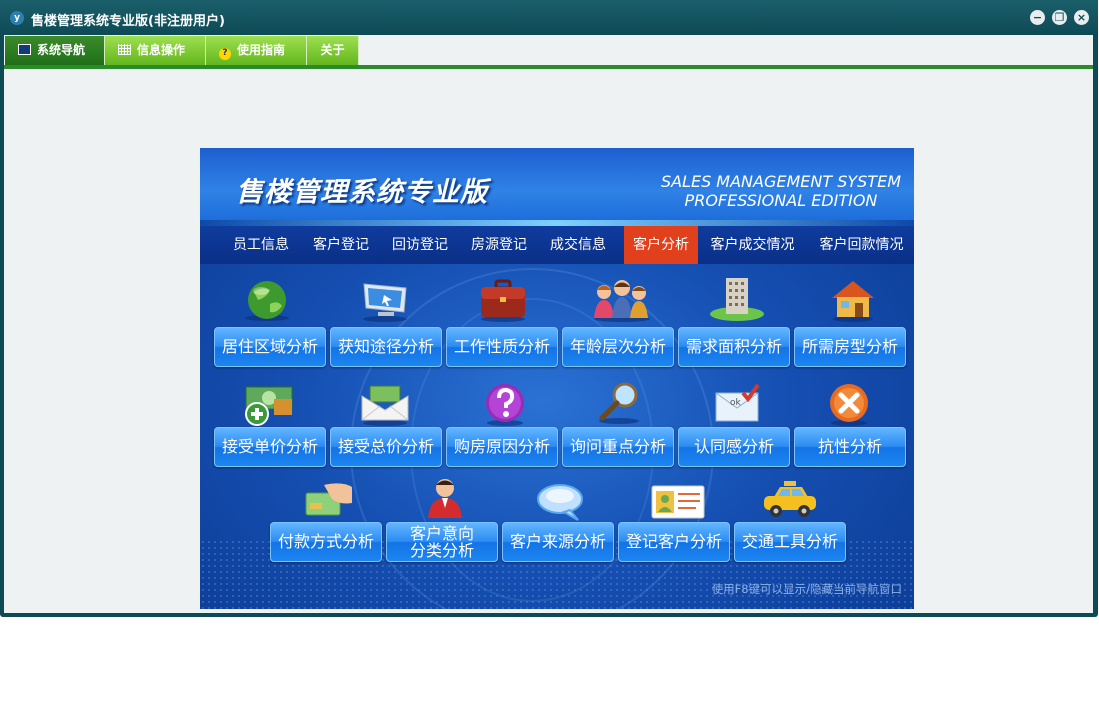  I want to click on card-payment-icon, so click(328, 499).